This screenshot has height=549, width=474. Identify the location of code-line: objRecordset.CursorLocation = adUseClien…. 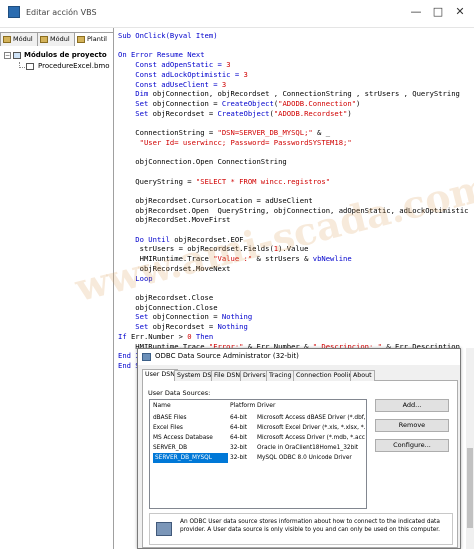
(293, 201).